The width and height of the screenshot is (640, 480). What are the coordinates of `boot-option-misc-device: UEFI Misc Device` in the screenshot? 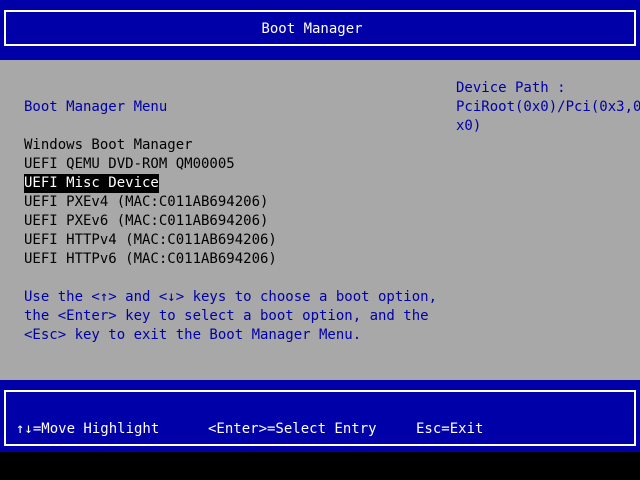 It's located at (91, 183).